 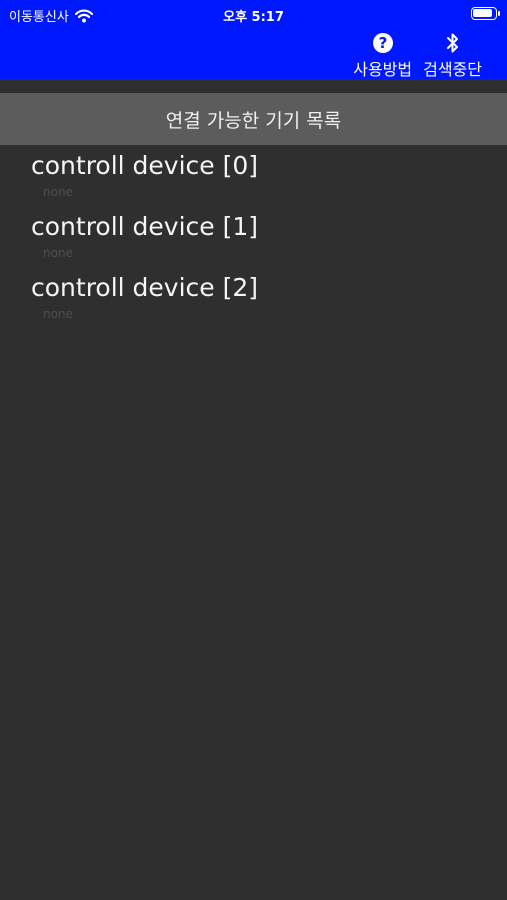 I want to click on status-time: 오후 5:17, so click(x=253, y=17).